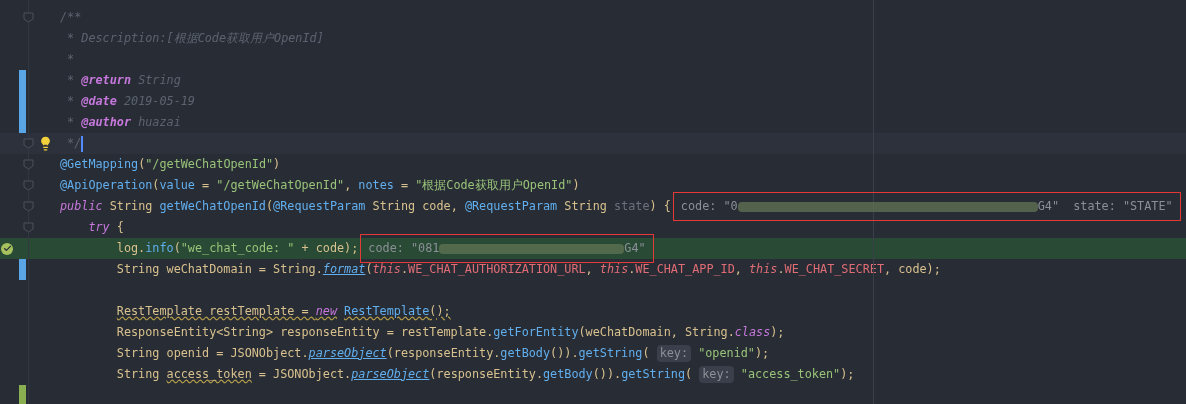 The image size is (1186, 404). I want to click on string-literal: "根据Code获取用户OpenId", so click(494, 185).